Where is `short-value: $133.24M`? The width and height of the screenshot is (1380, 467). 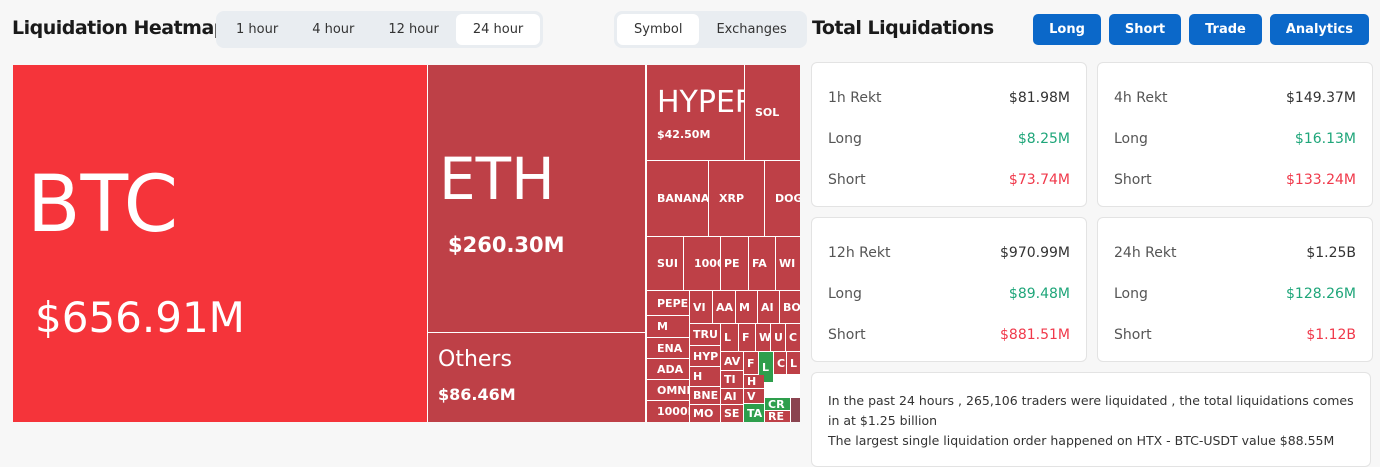 short-value: $133.24M is located at coordinates (1321, 179).